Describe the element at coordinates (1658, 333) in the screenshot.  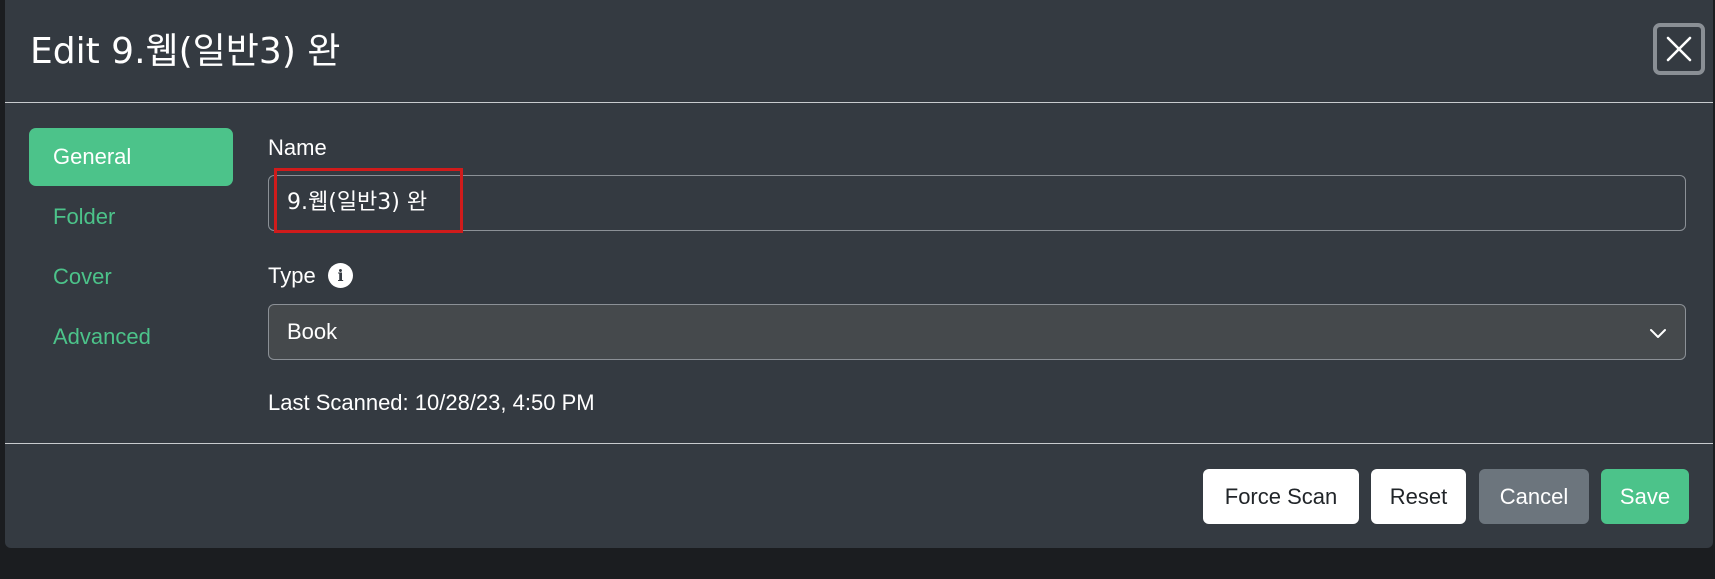
I see `chevron-down-icon` at that location.